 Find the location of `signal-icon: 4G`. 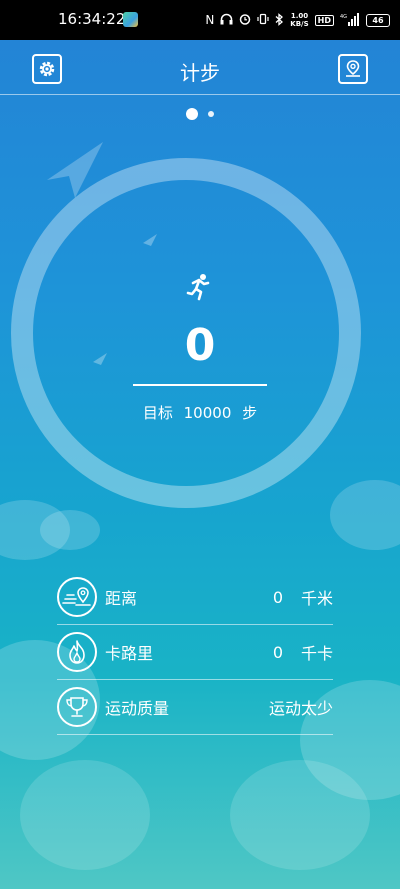

signal-icon: 4G is located at coordinates (350, 20).